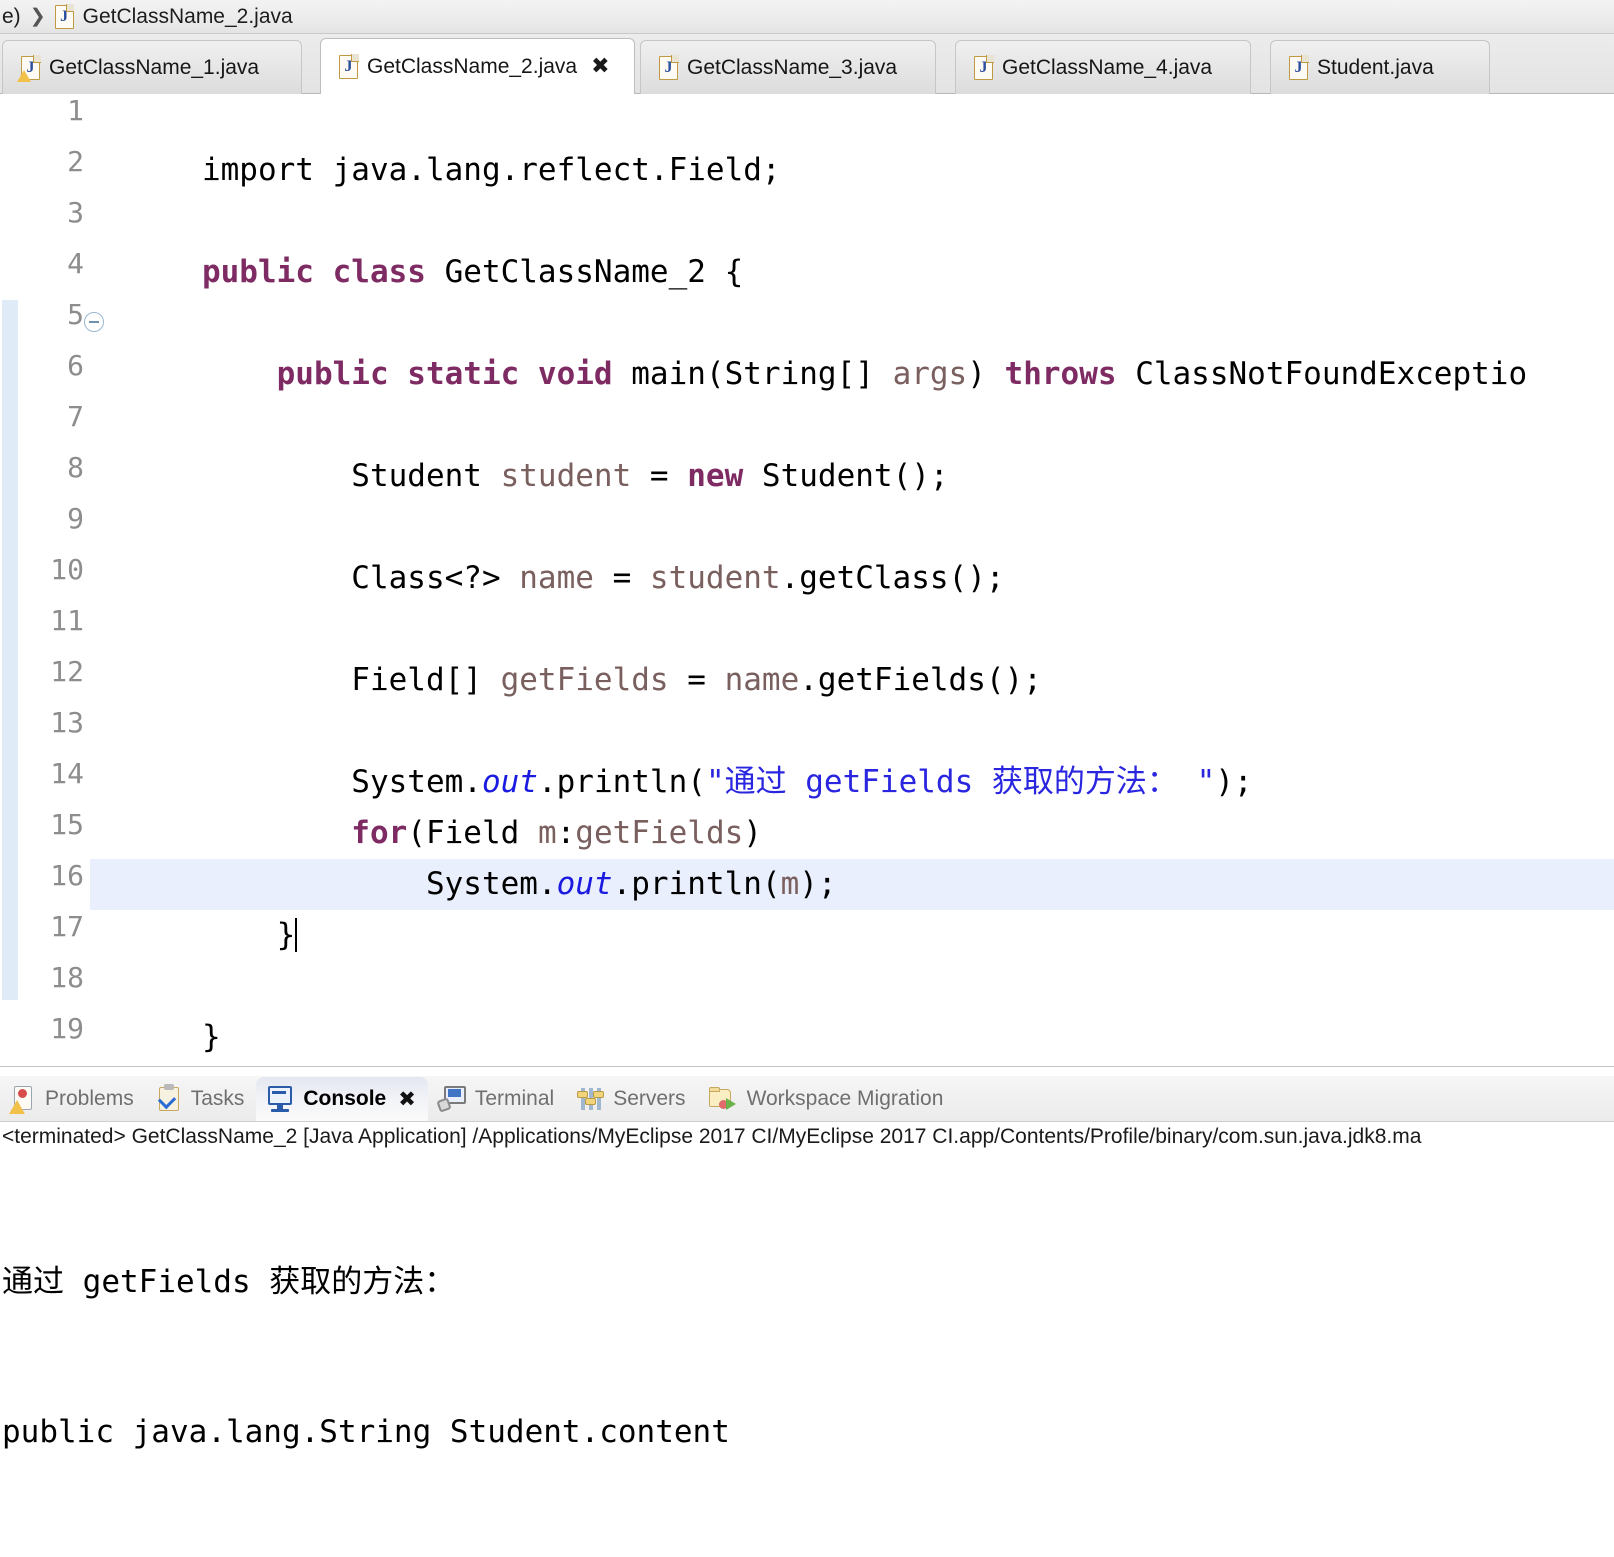 Image resolution: width=1614 pixels, height=1557 pixels. I want to click on code-line-7: Student student = new Student();, so click(852, 447).